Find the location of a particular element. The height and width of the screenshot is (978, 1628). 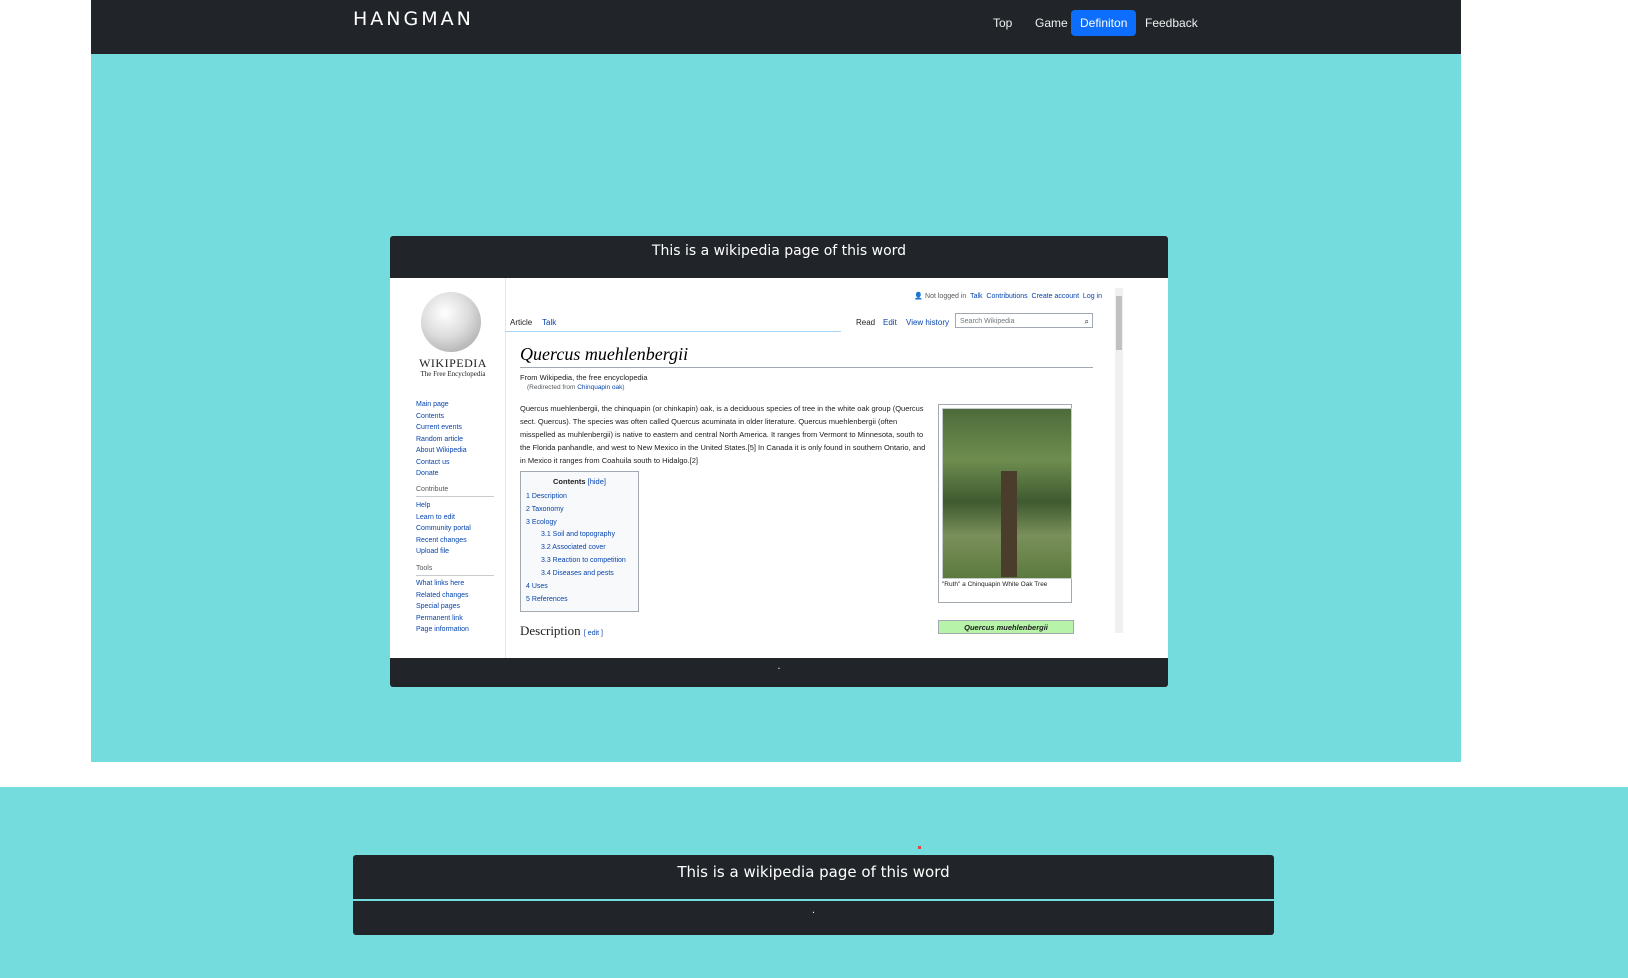

wiki-nav-item: Contents is located at coordinates (441, 417).